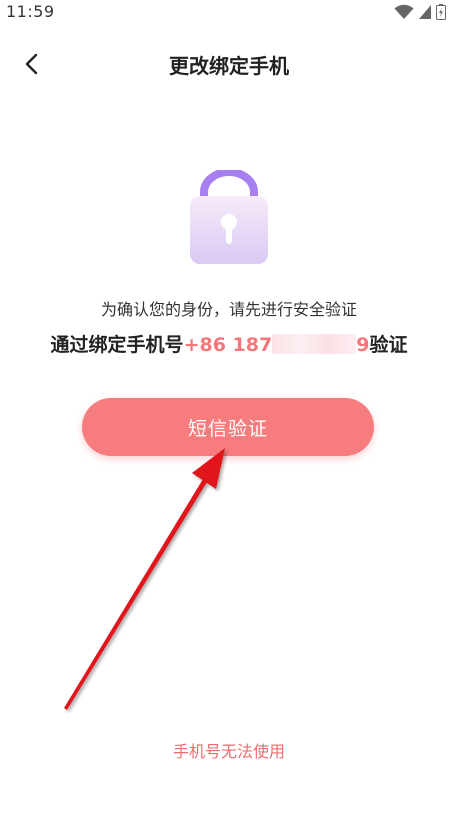 The height and width of the screenshot is (820, 458). I want to click on phone-number-start: +86 187, so click(228, 345).